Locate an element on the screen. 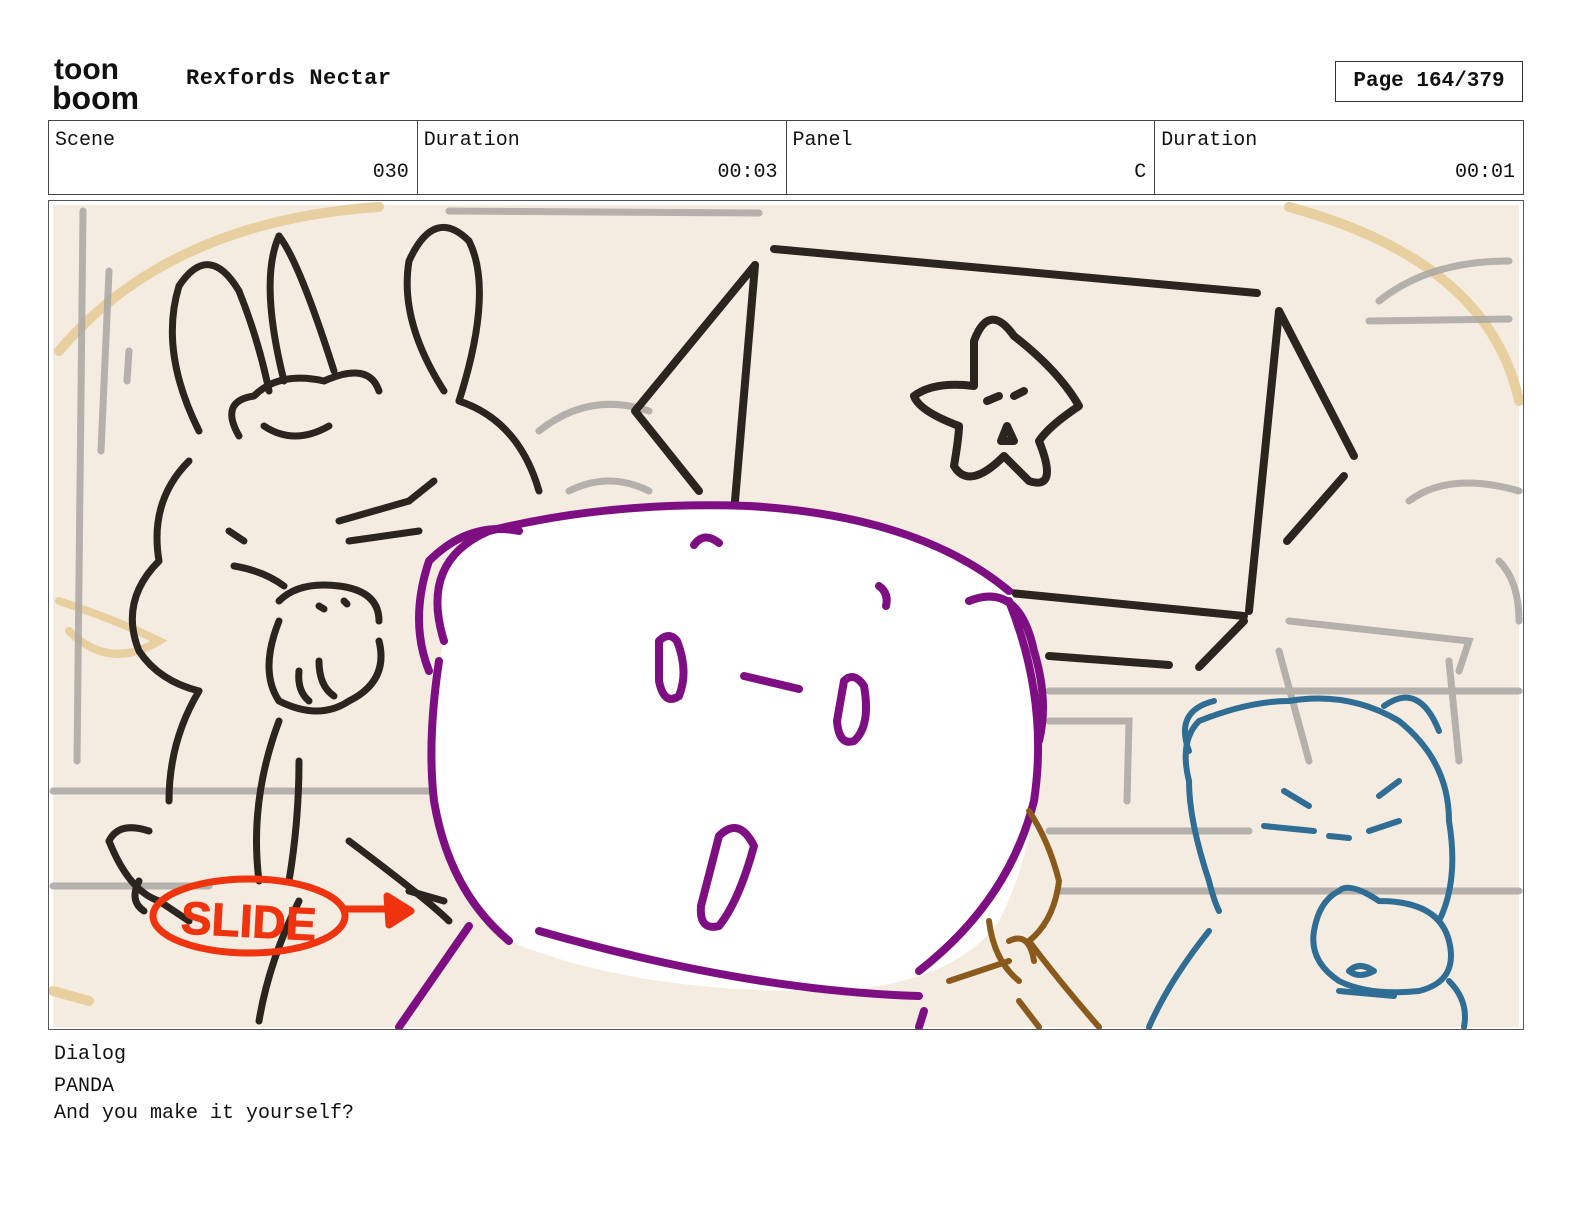  panel-cell: Panel C is located at coordinates (971, 157).